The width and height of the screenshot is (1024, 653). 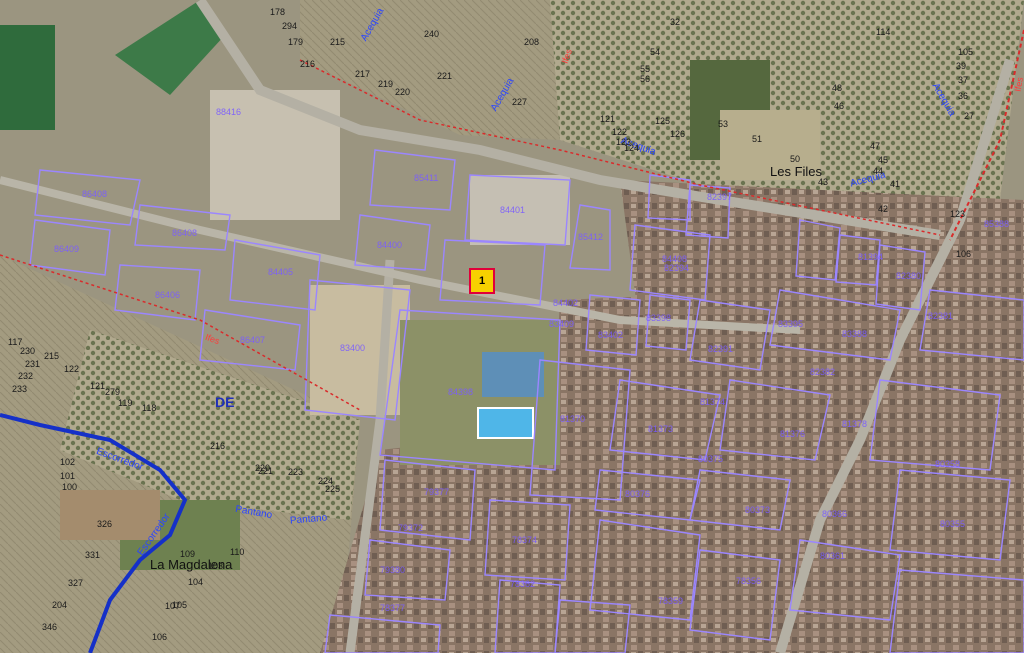 I want to click on block-number-label: 84398, so click(x=461, y=392).